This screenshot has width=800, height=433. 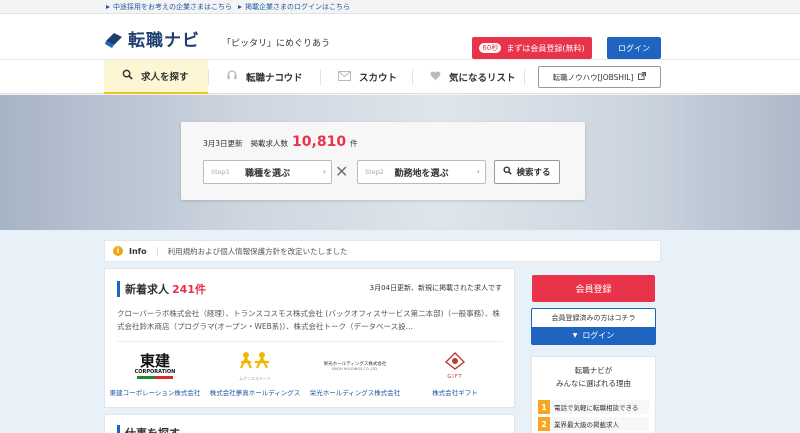 I want to click on reason-item: 2 業界最大級の掲載求人, so click(x=593, y=424).